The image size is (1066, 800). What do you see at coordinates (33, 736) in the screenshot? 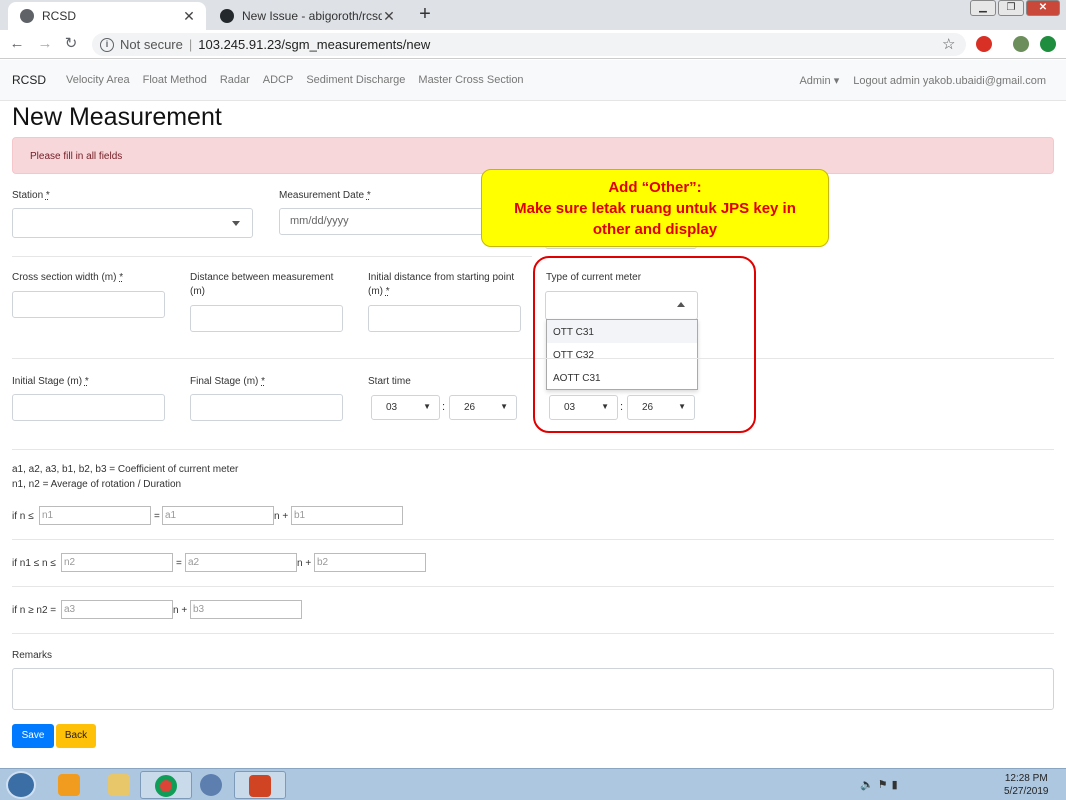
I see `save-button: Save` at bounding box center [33, 736].